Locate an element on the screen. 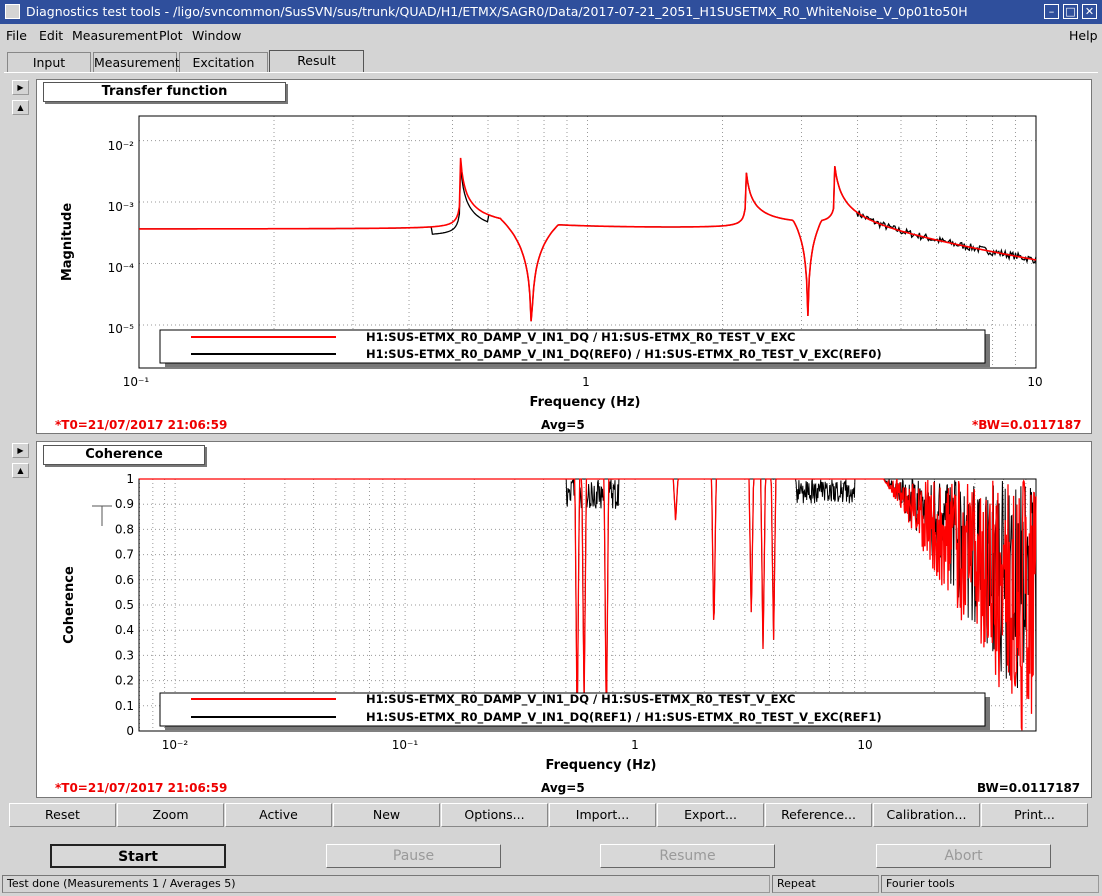  plot1-xlabel: Frequency (Hz) is located at coordinates (585, 402).